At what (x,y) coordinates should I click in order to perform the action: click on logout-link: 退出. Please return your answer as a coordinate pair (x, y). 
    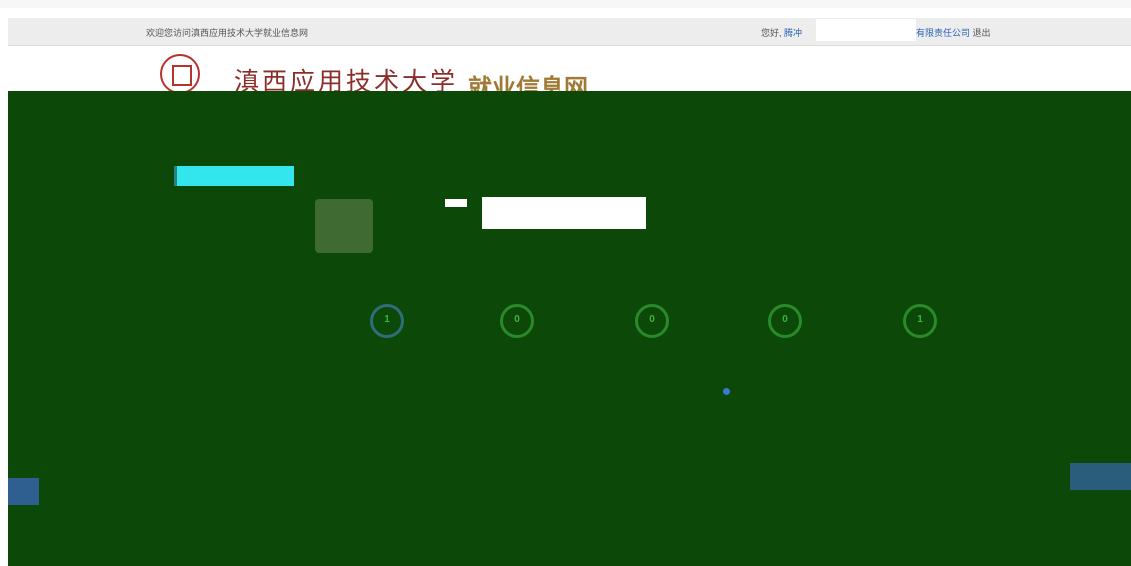
    Looking at the image, I should click on (982, 33).